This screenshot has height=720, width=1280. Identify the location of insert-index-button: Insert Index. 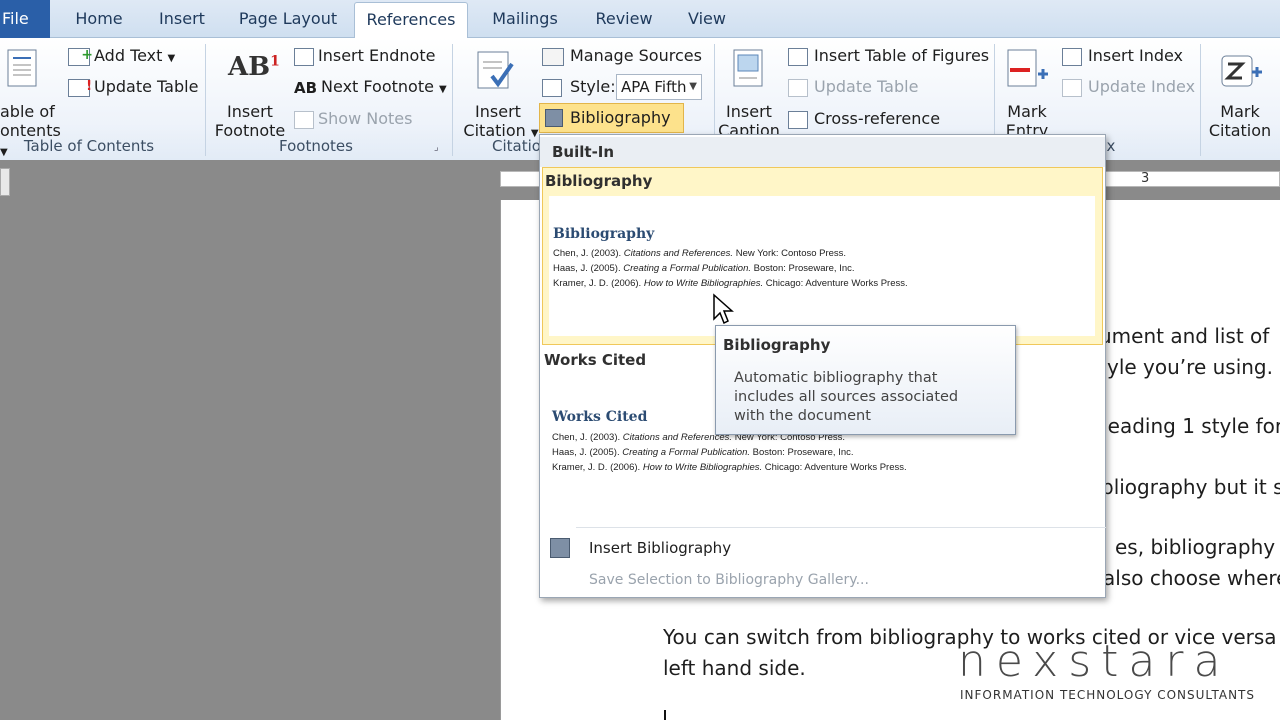
(1122, 56).